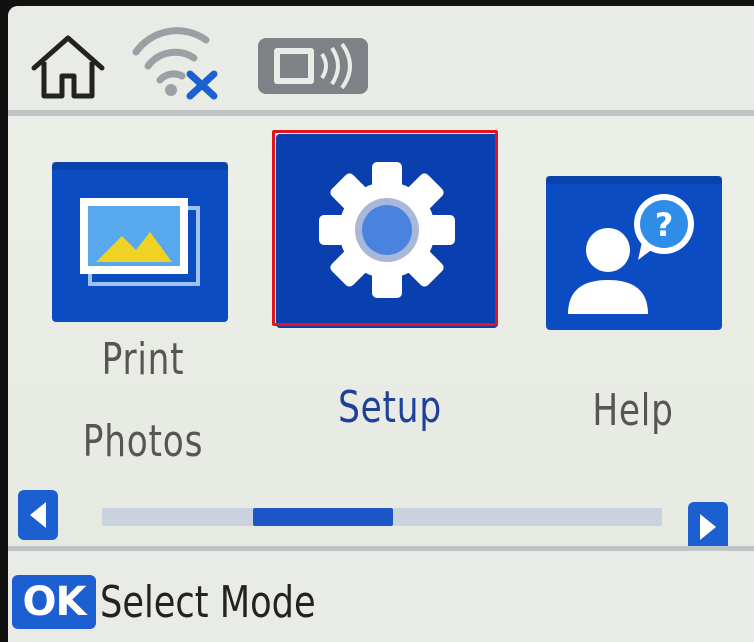 This screenshot has height=642, width=754. I want to click on bottom-bar: OK Select Mode, so click(381, 596).